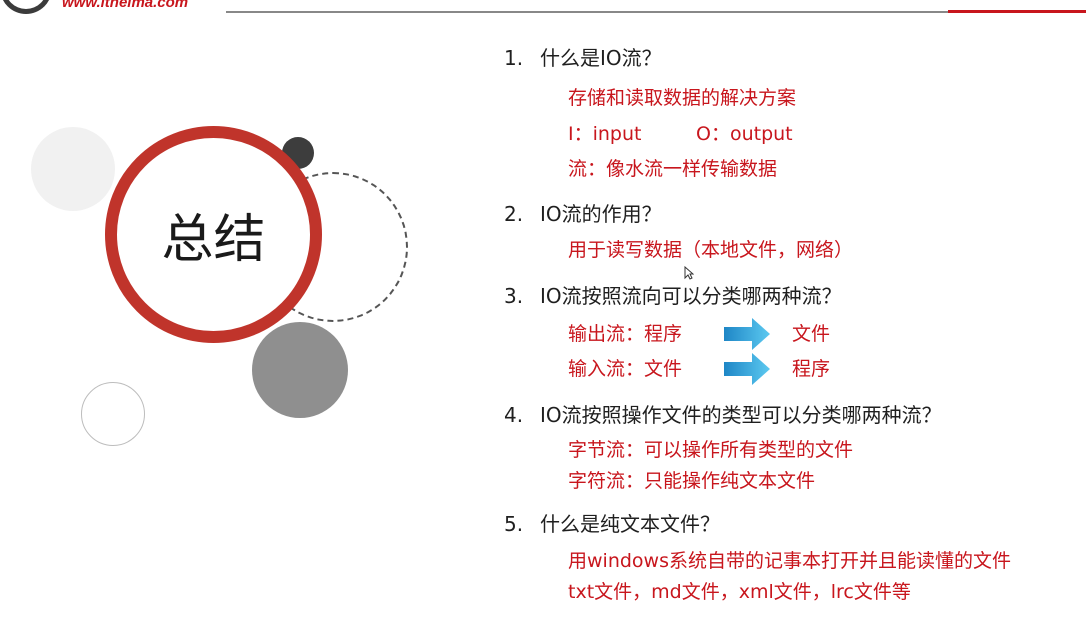 This screenshot has height=624, width=1086. What do you see at coordinates (630, 524) in the screenshot?
I see `question-text: 什么是纯文本文件？` at bounding box center [630, 524].